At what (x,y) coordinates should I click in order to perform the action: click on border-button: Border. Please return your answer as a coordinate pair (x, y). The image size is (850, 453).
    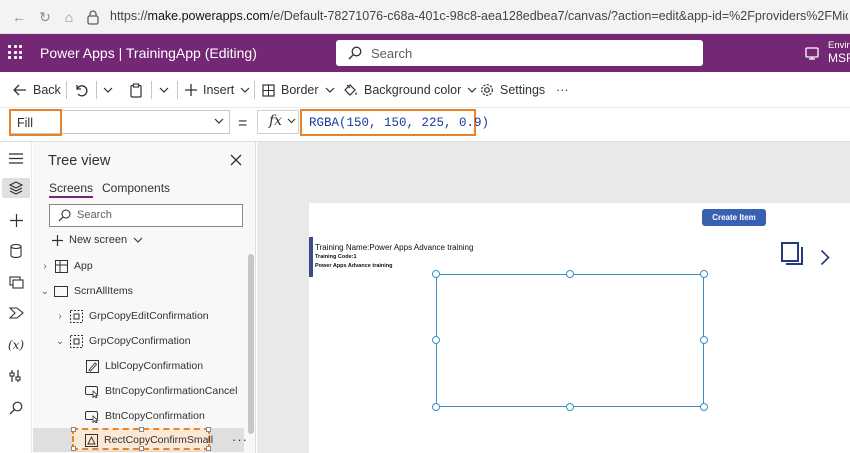
    Looking at the image, I should click on (298, 90).